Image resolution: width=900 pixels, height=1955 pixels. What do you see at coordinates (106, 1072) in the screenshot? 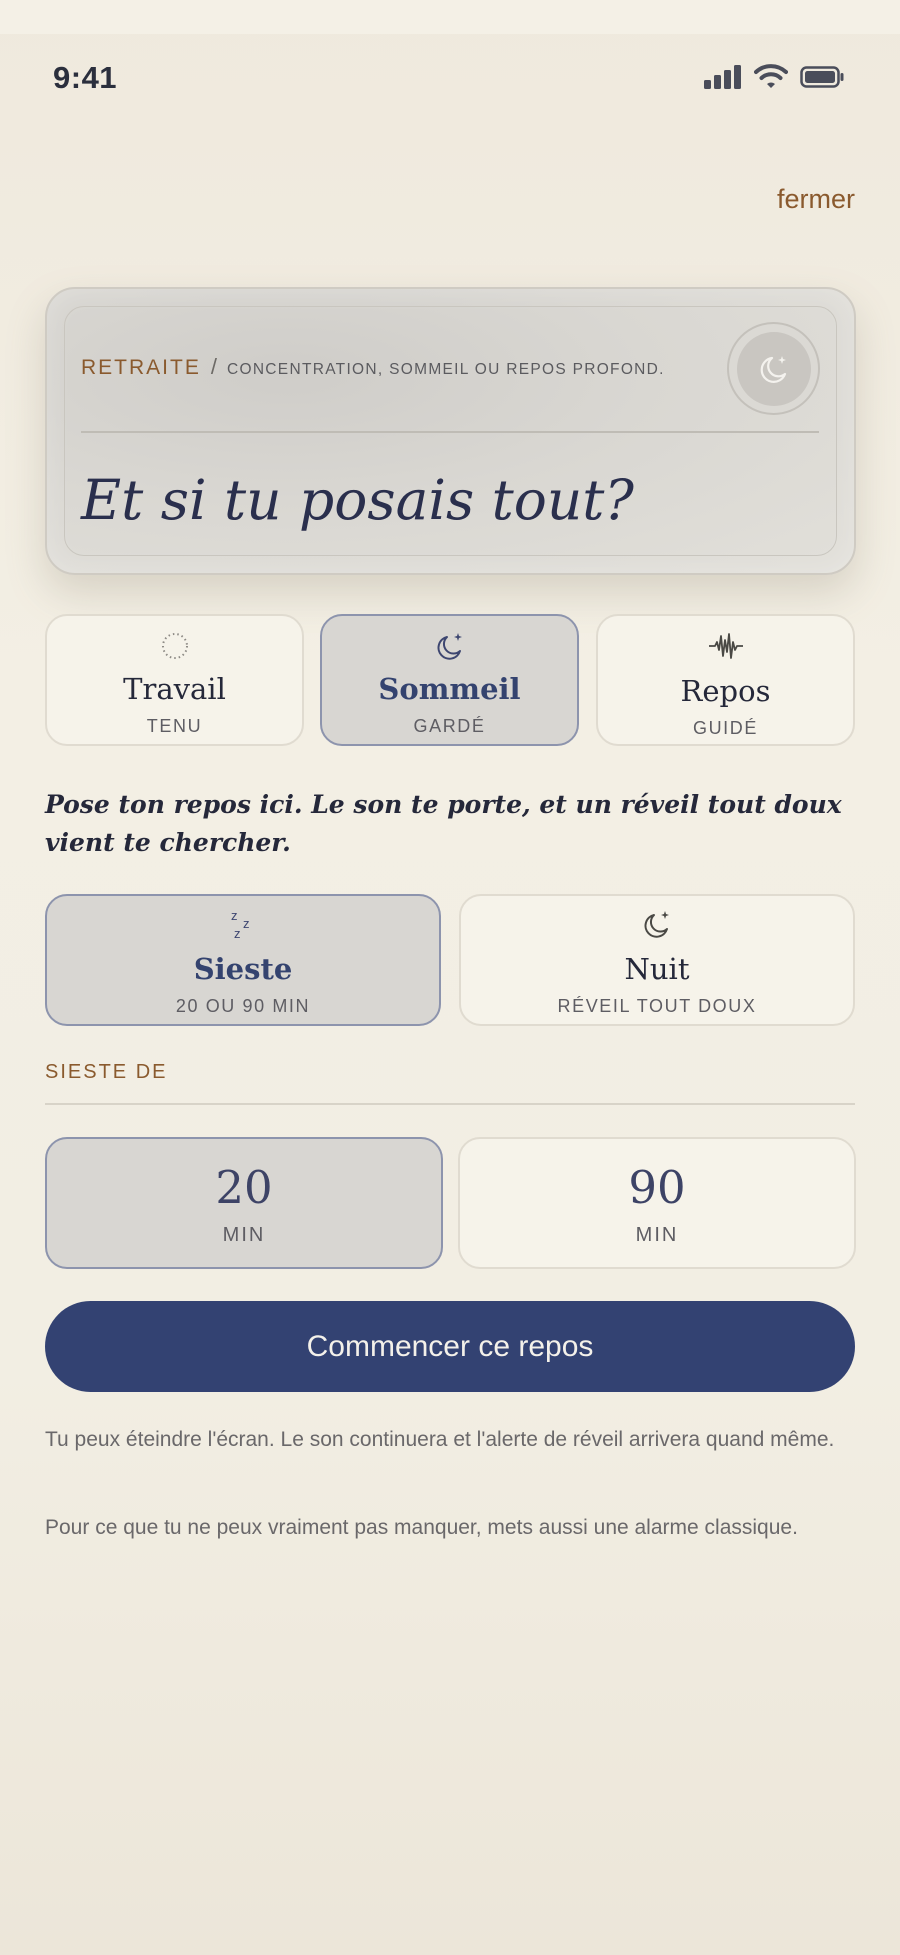
I see `duration-section-label: SIESTE DE` at bounding box center [106, 1072].